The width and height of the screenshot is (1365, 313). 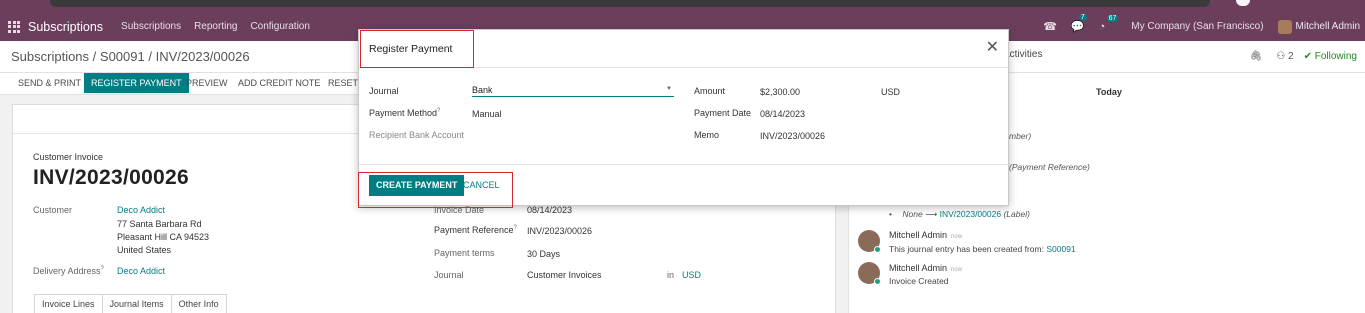 I want to click on amount-field: $2,300.00, so click(x=780, y=92).